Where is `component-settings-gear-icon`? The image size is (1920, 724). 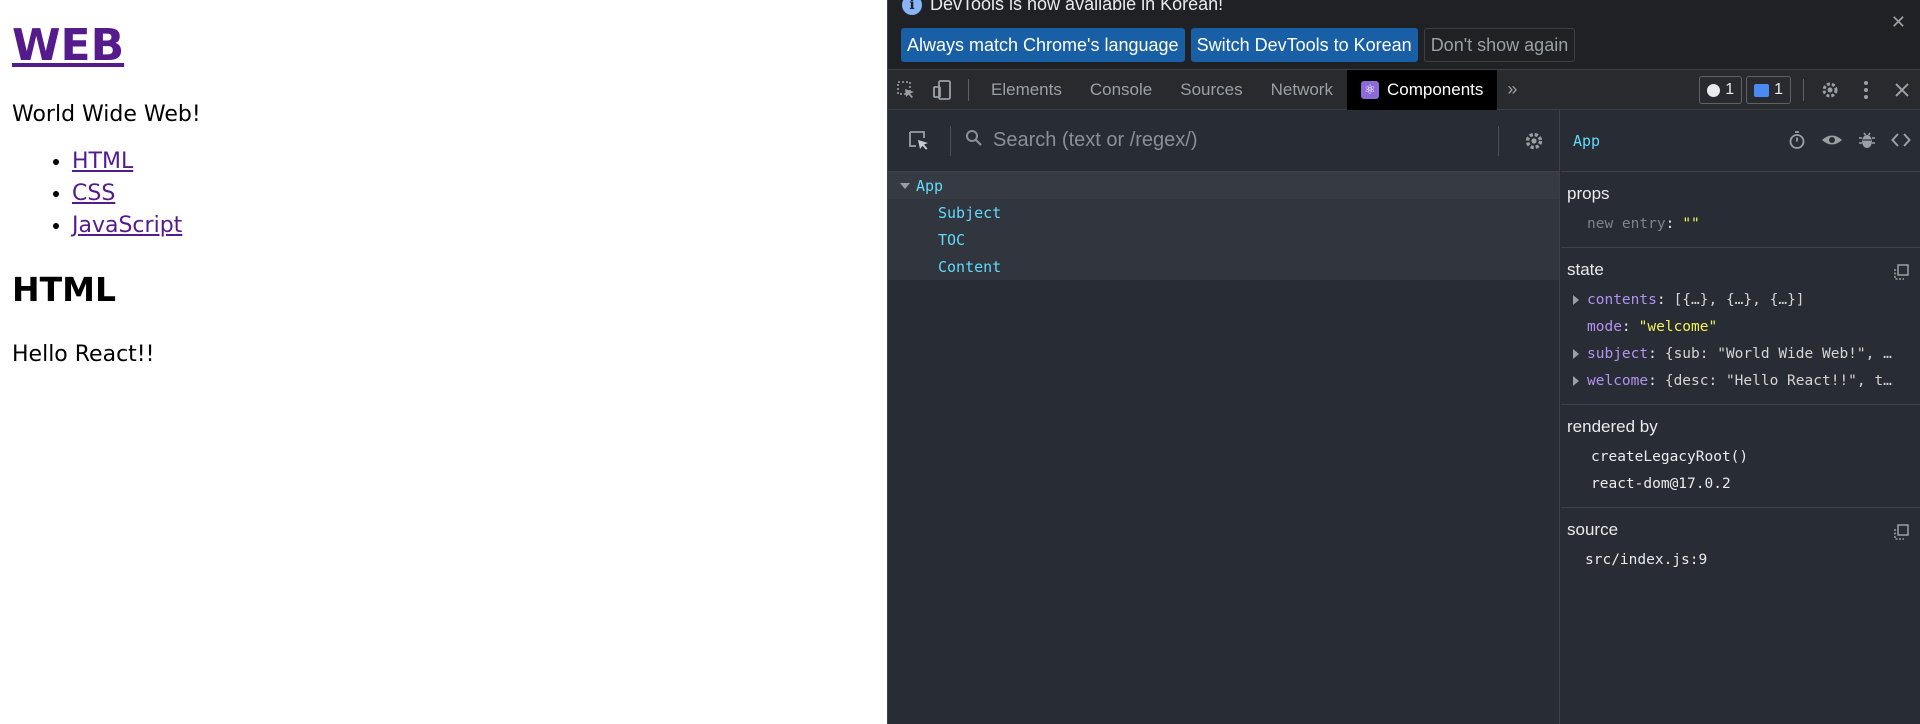
component-settings-gear-icon is located at coordinates (1534, 143).